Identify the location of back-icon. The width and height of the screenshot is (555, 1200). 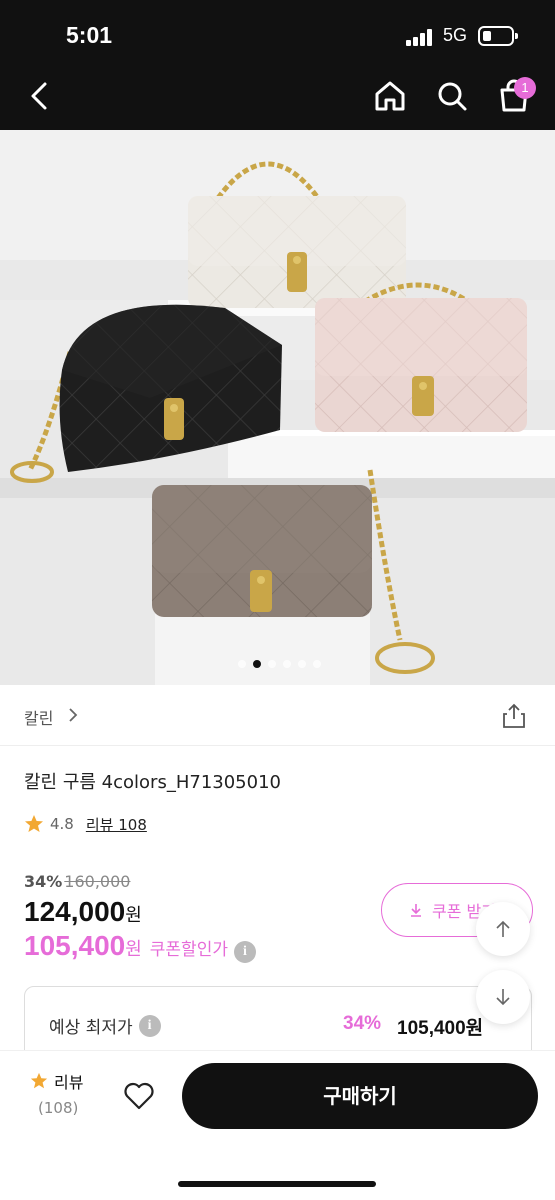
(40, 96).